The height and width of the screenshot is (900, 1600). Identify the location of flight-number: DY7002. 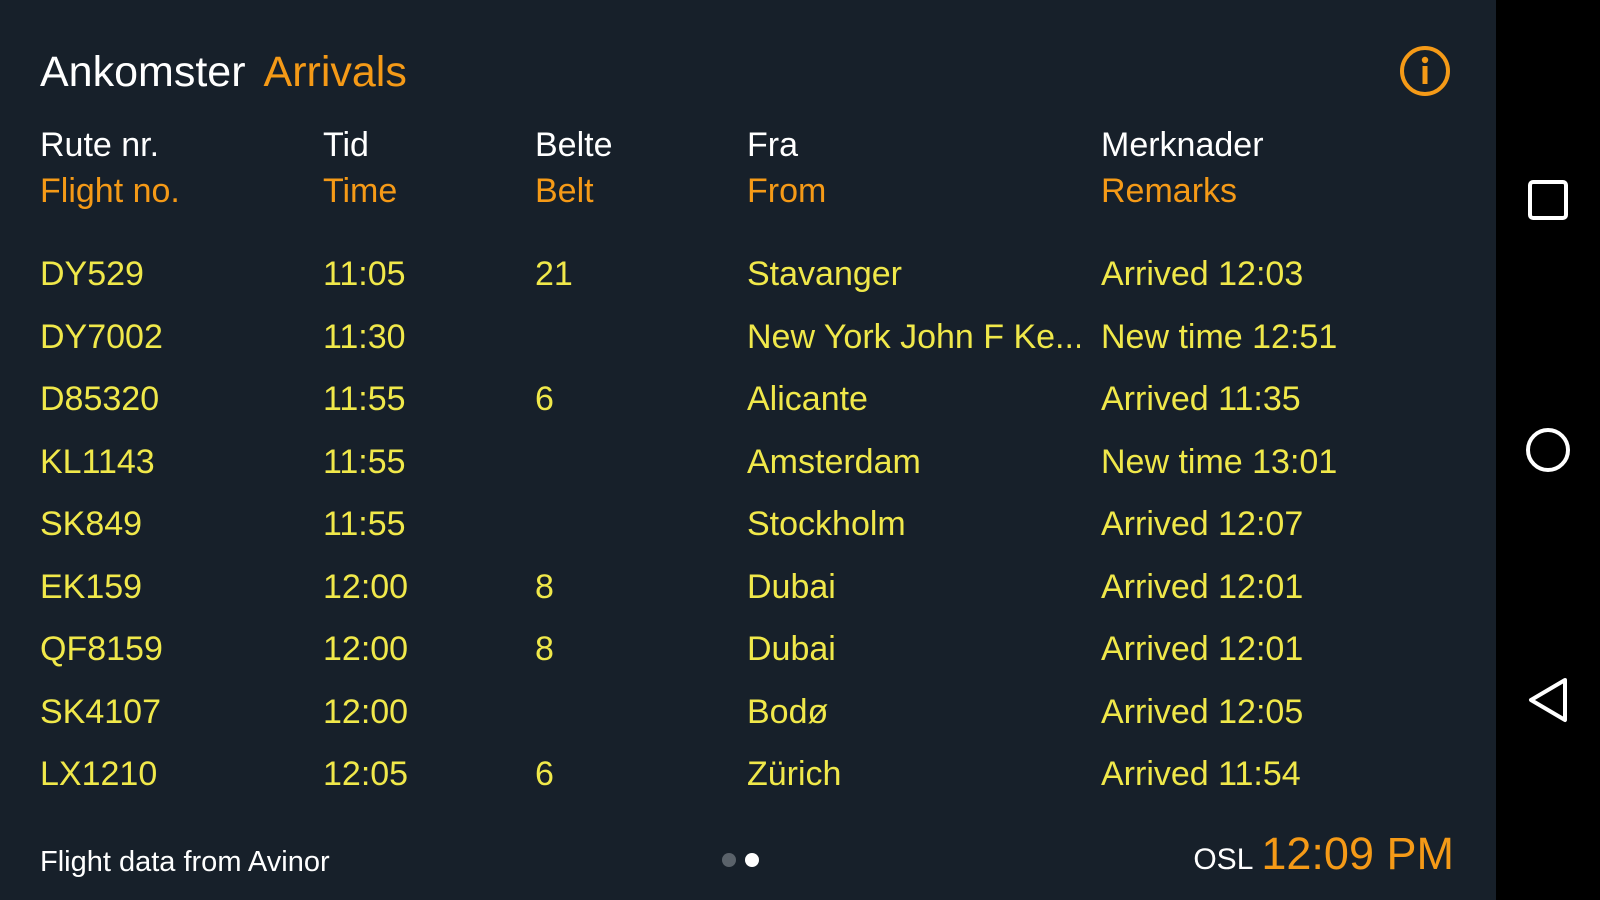
(101, 336).